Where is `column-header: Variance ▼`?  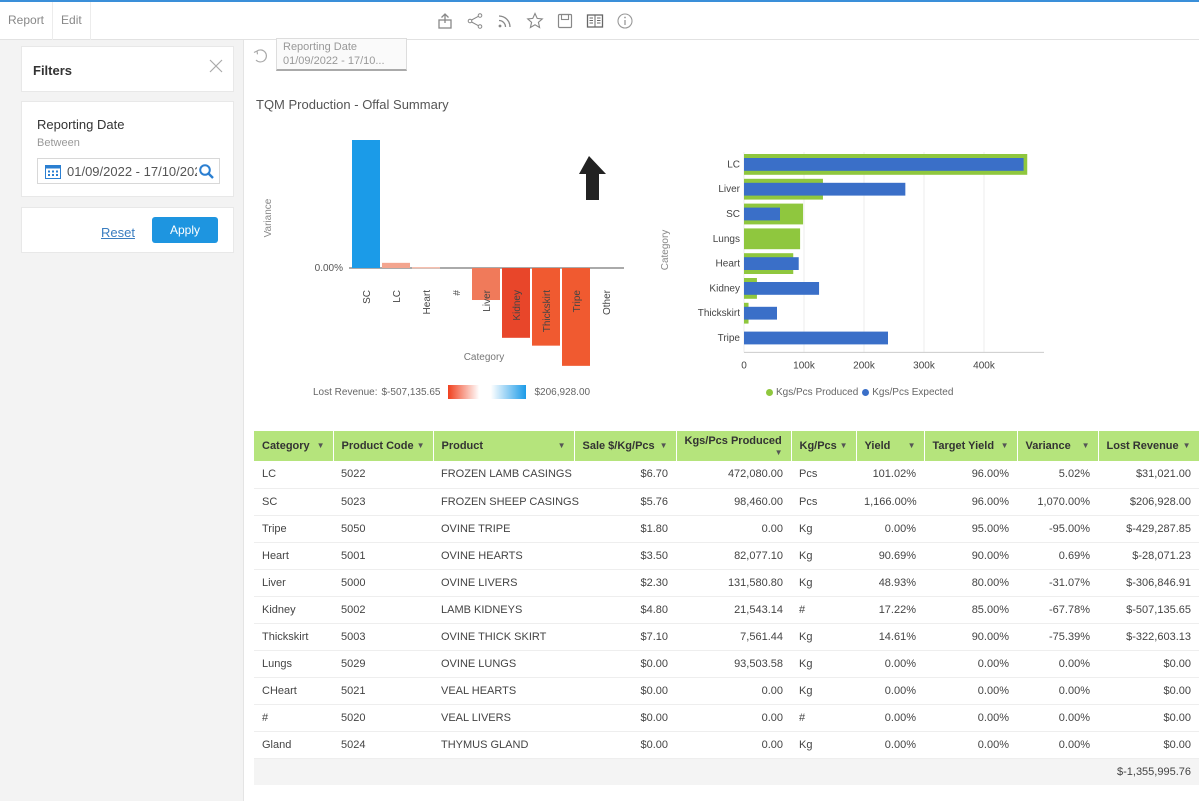
column-header: Variance ▼ is located at coordinates (1058, 446).